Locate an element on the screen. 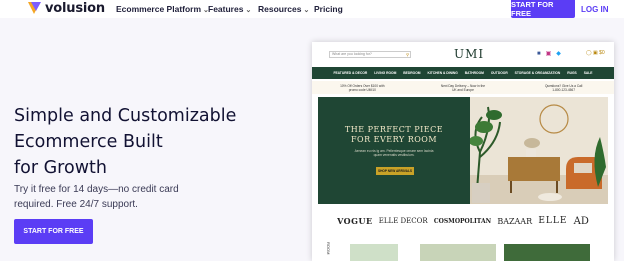 The height and width of the screenshot is (261, 624). press-logo-elle: ELLE is located at coordinates (553, 221).